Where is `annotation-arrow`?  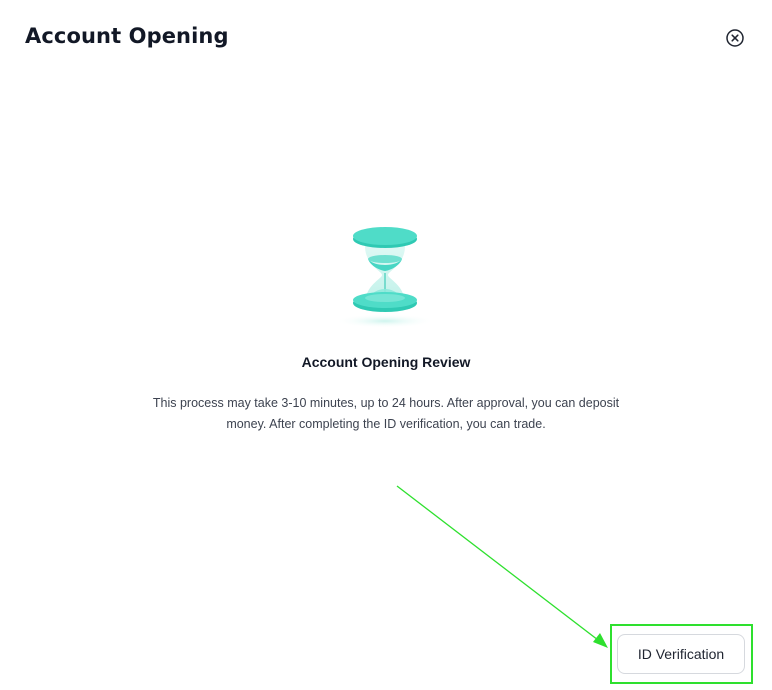
annotation-arrow is located at coordinates (502, 566).